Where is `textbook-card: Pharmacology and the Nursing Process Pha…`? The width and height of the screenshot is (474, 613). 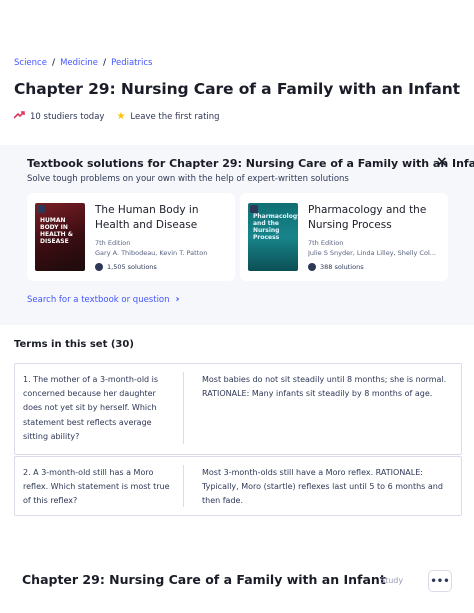
textbook-card: Pharmacology and the Nursing Process Pha… is located at coordinates (344, 237).